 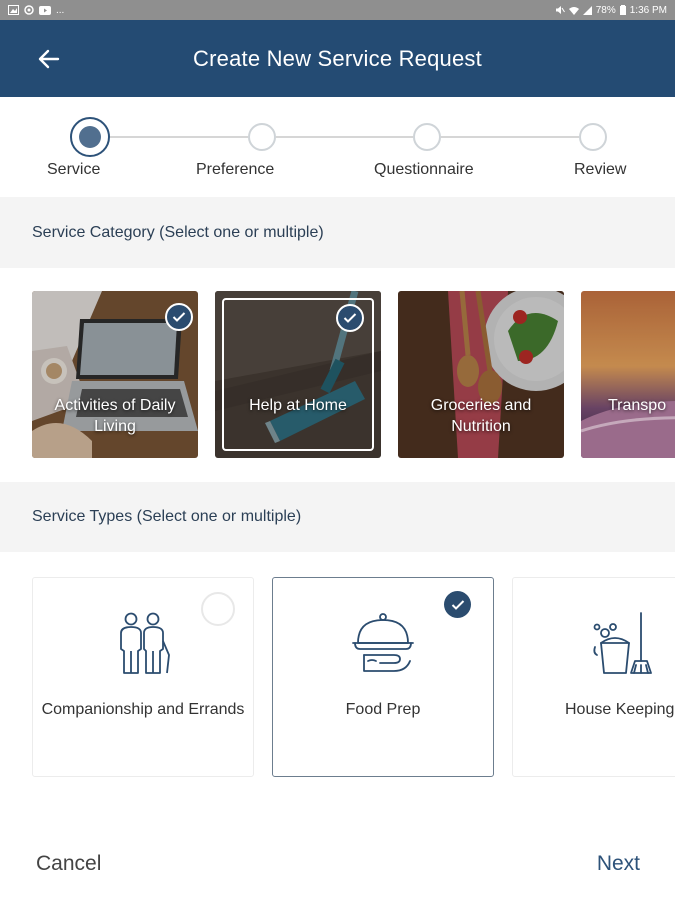 I want to click on car-photo, so click(x=628, y=374).